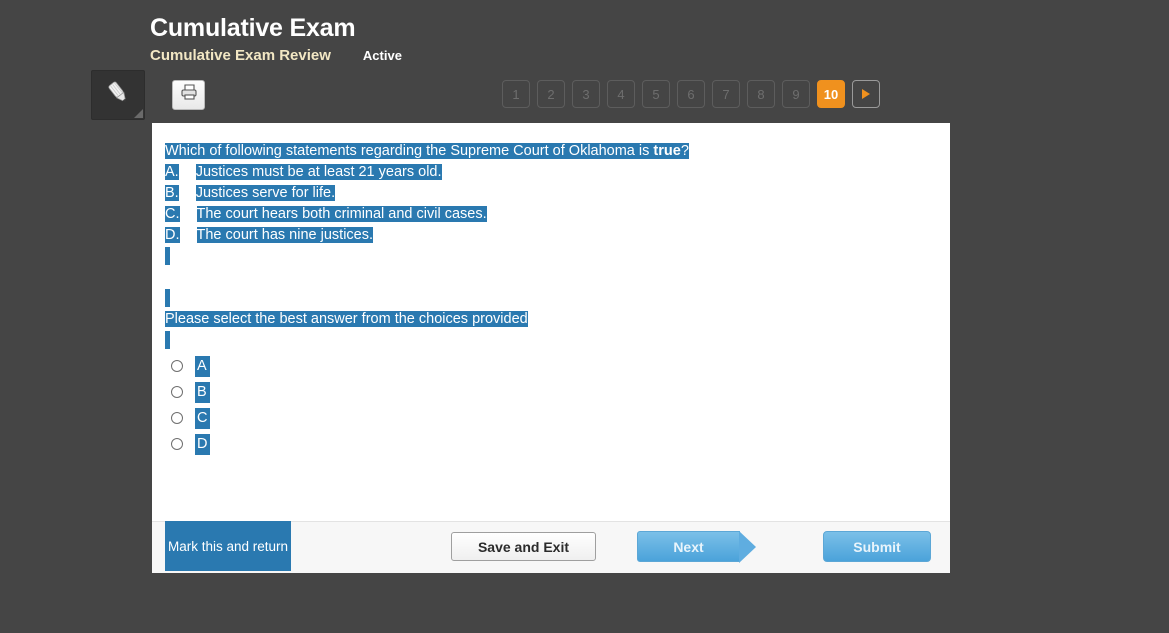  I want to click on answer-row-c: C, so click(189, 418).